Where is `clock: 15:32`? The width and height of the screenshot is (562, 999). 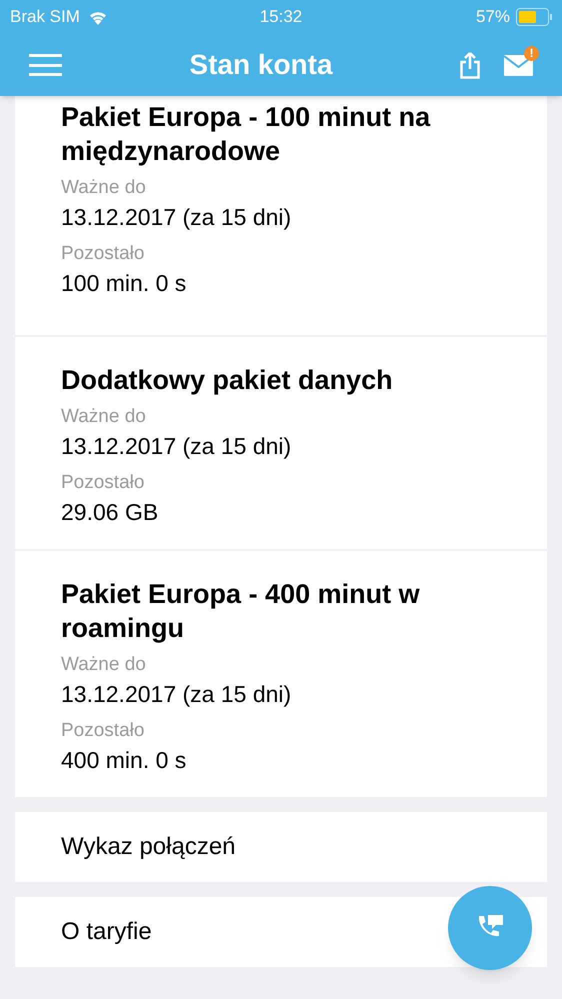 clock: 15:32 is located at coordinates (281, 17).